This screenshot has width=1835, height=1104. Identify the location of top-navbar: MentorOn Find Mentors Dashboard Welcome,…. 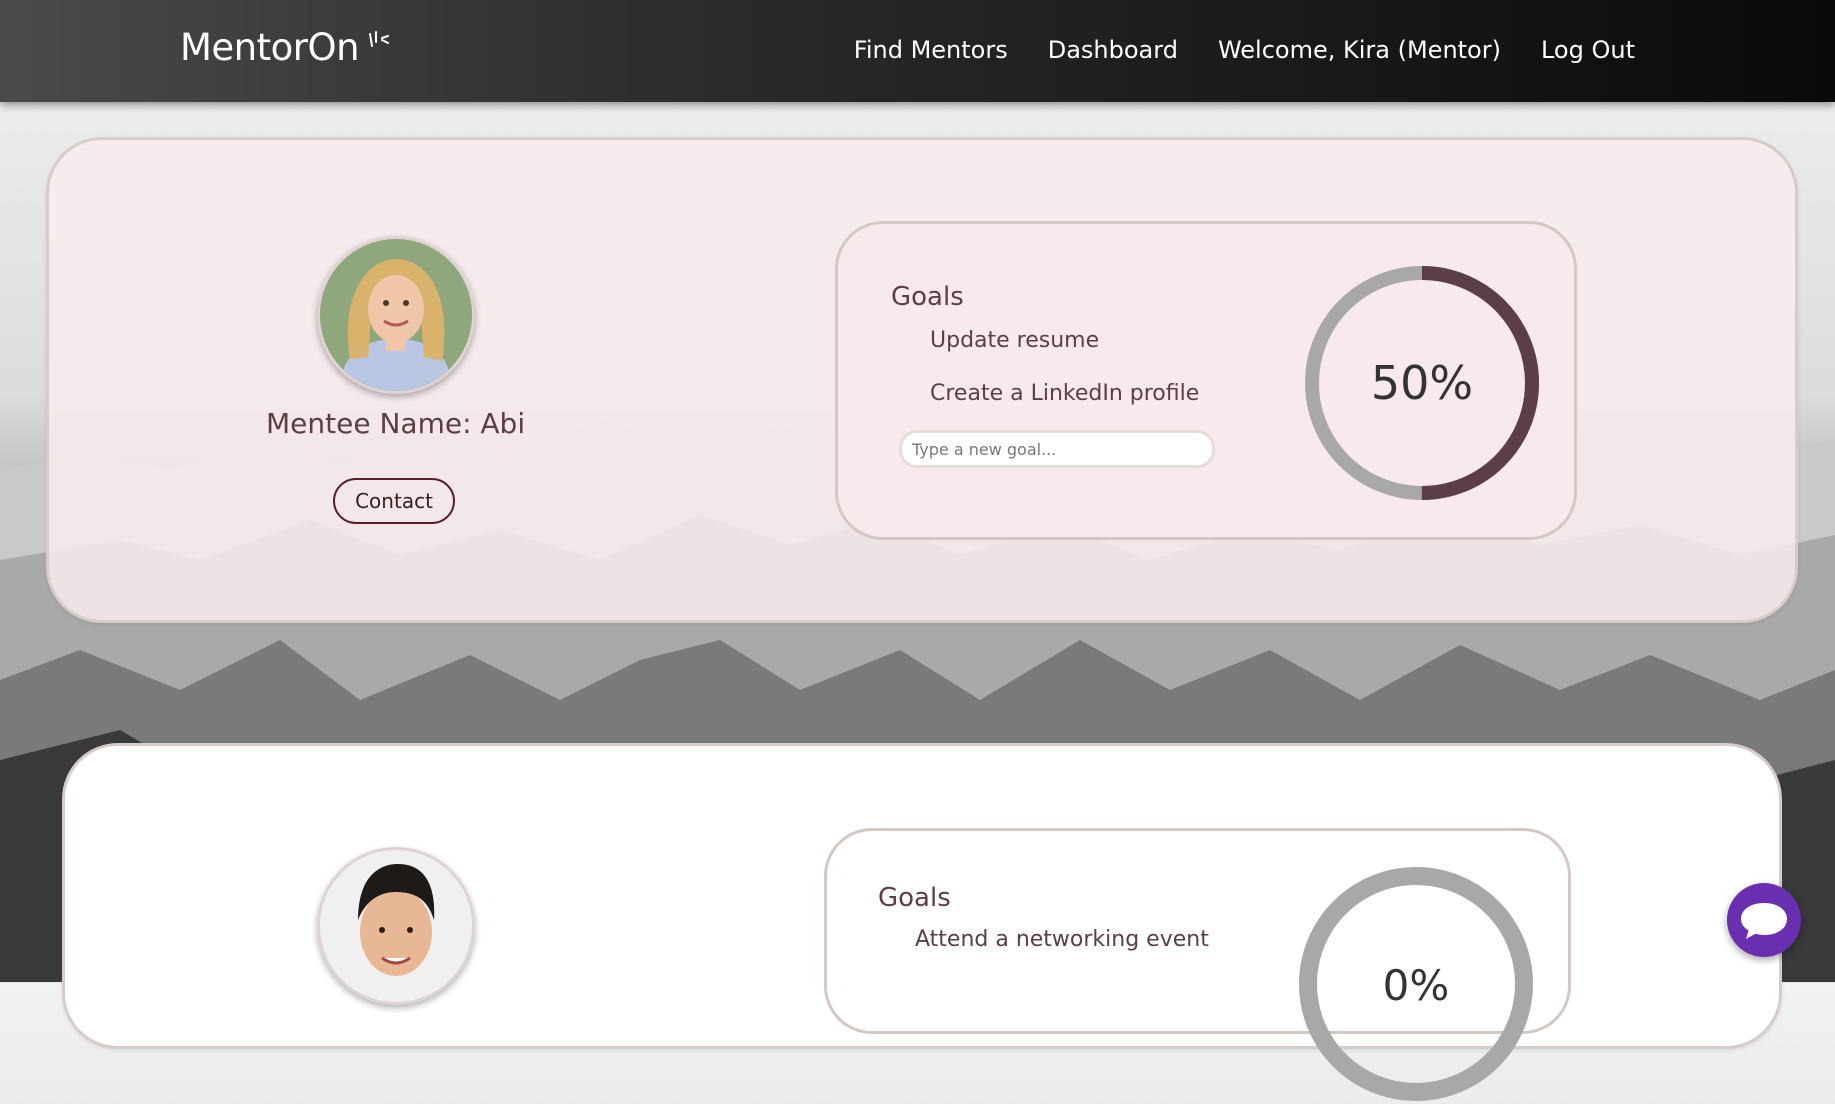
(917, 51).